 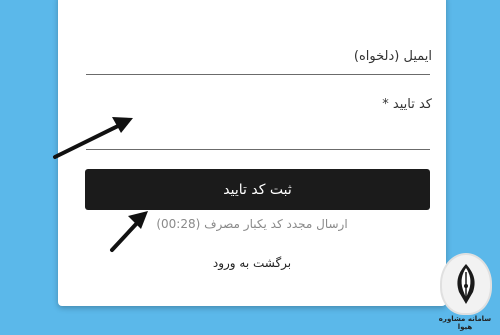 I want to click on brand-watermark: سامانه مشاوره هیوا, so click(x=465, y=293).